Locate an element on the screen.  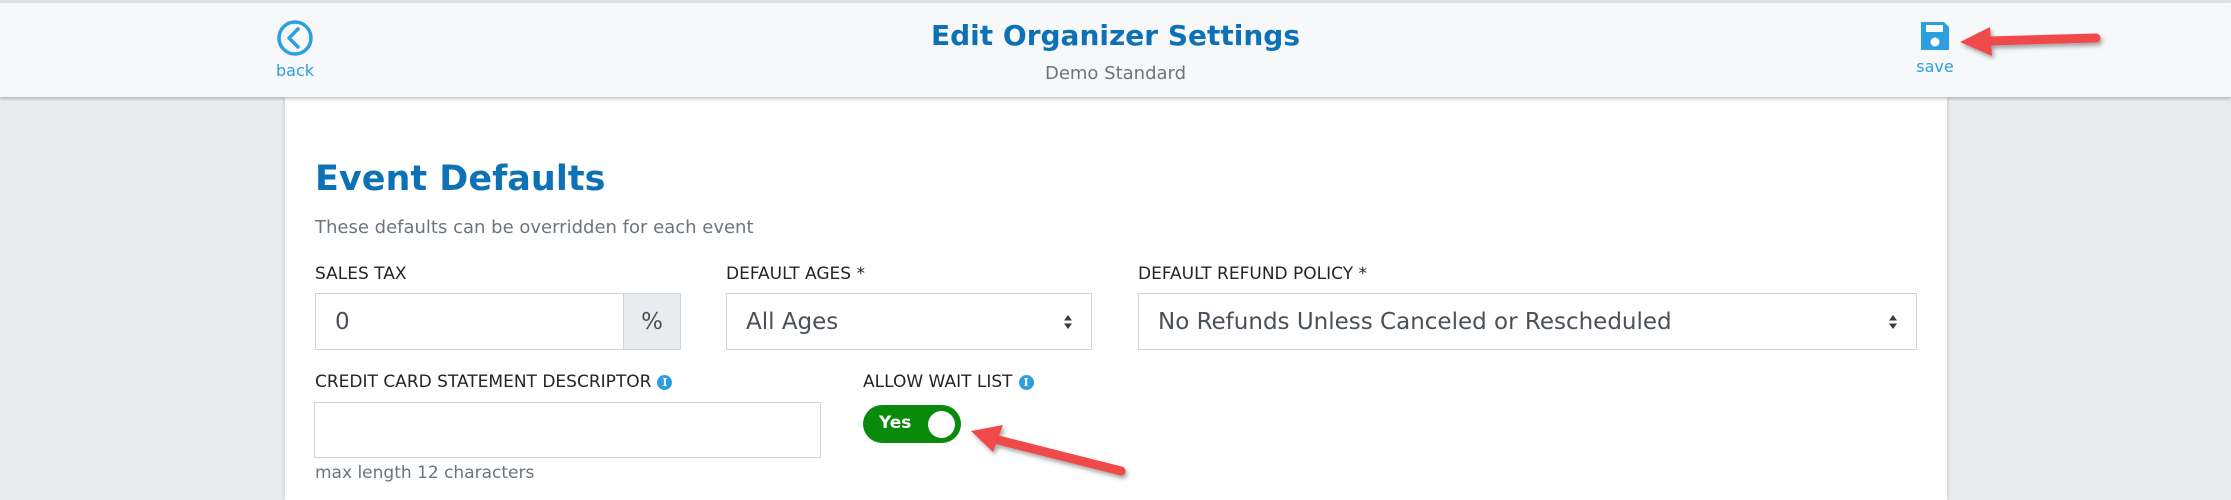
default-ages-label: DEFAULT AGES * is located at coordinates (795, 274).